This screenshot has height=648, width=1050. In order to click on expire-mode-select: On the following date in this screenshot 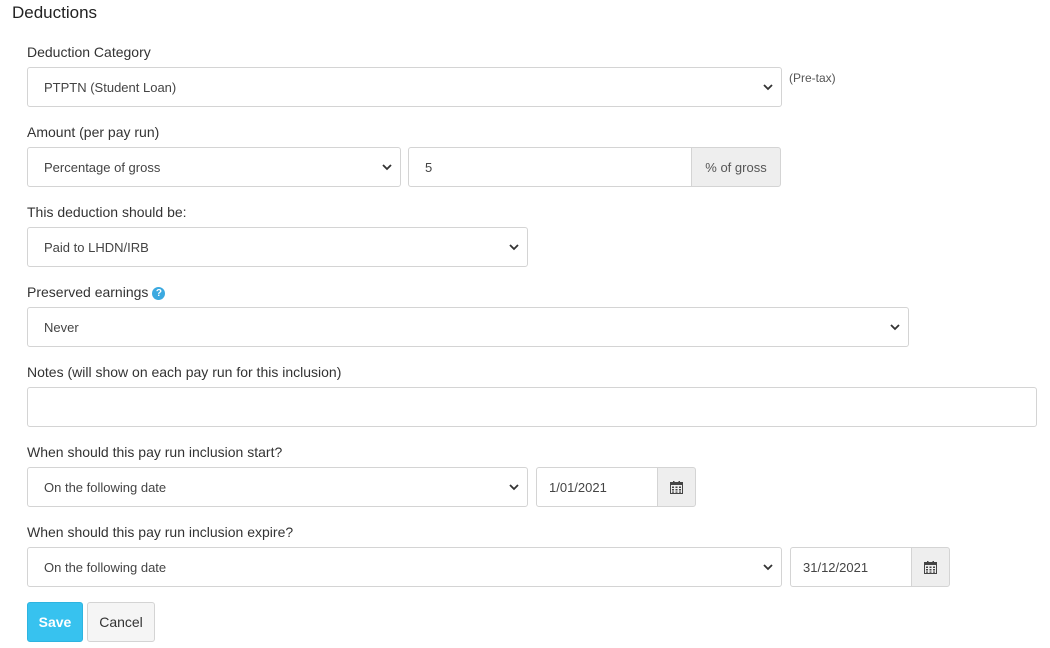, I will do `click(404, 567)`.